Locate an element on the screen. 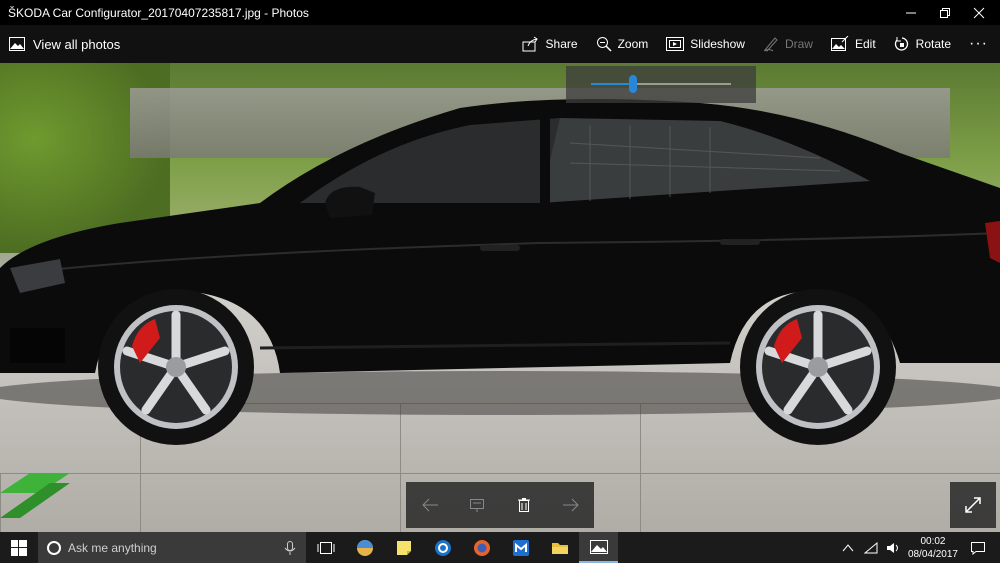 This screenshot has height=563, width=1000. task-view-button is located at coordinates (325, 547).